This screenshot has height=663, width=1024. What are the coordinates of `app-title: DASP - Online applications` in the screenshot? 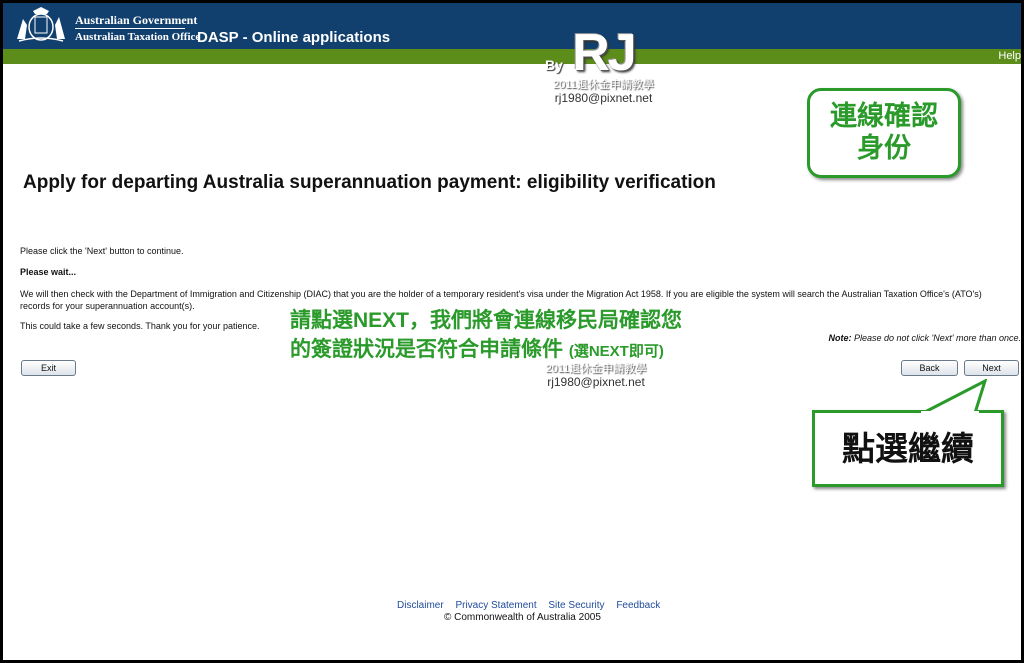 It's located at (294, 37).